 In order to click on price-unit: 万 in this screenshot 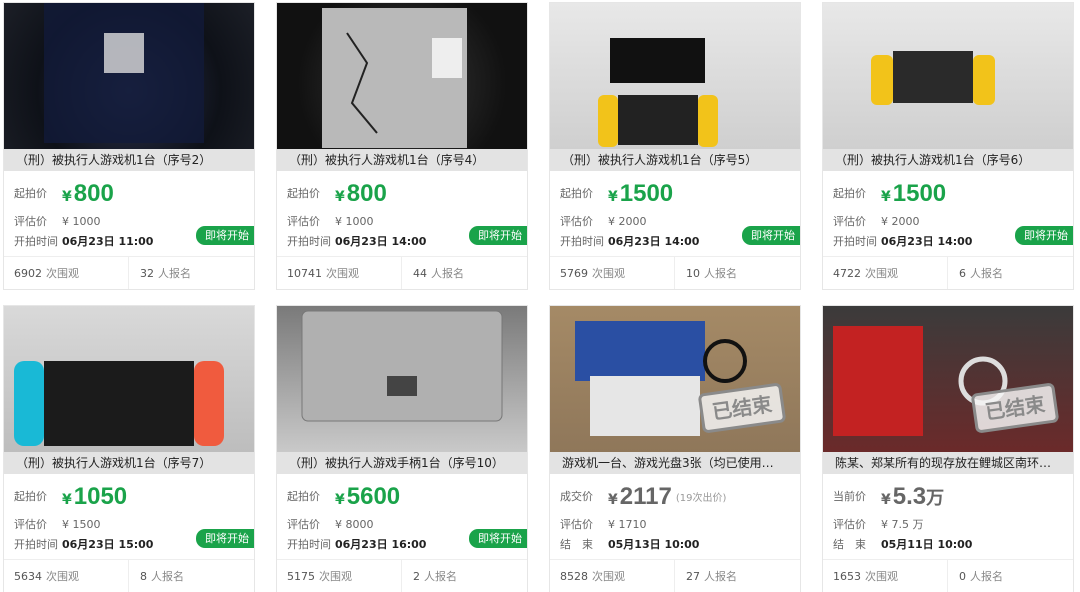, I will do `click(935, 498)`.